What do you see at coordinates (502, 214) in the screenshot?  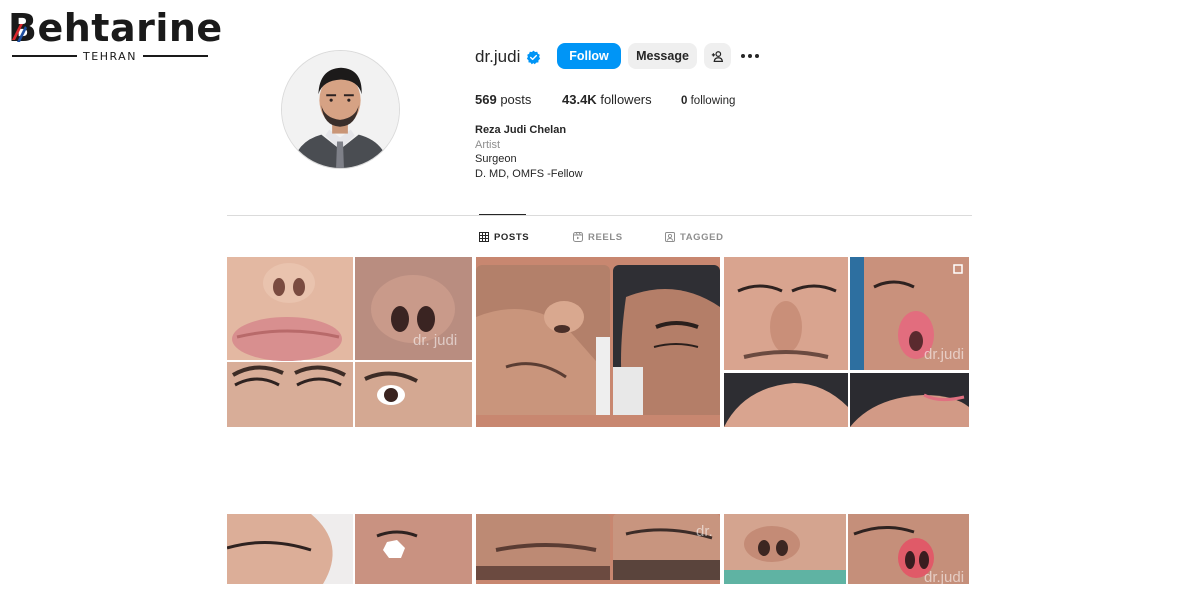 I see `active-tab-indicator` at bounding box center [502, 214].